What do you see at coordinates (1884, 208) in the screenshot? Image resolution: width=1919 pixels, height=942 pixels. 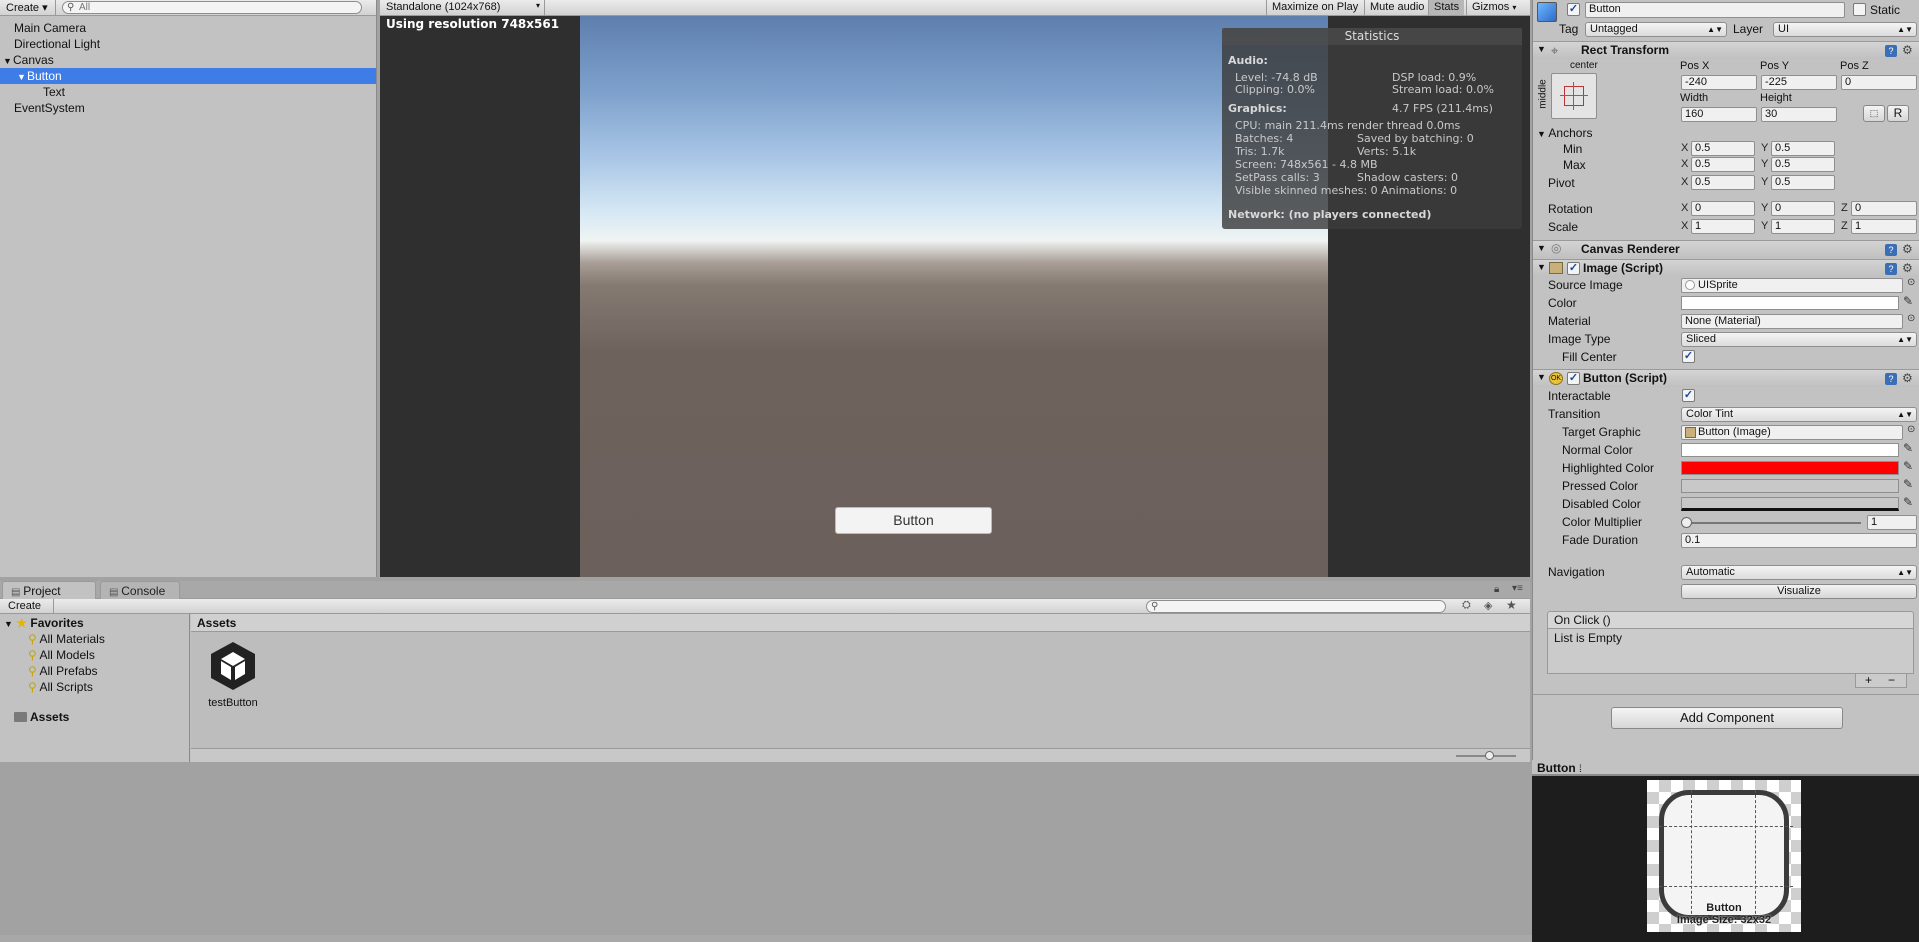 I see `rotation-z-field: 0` at bounding box center [1884, 208].